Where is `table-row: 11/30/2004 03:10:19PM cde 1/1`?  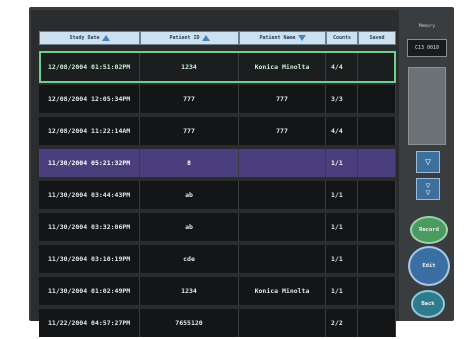
table-row: 11/30/2004 03:10:19PM cde 1/1 is located at coordinates (217, 259).